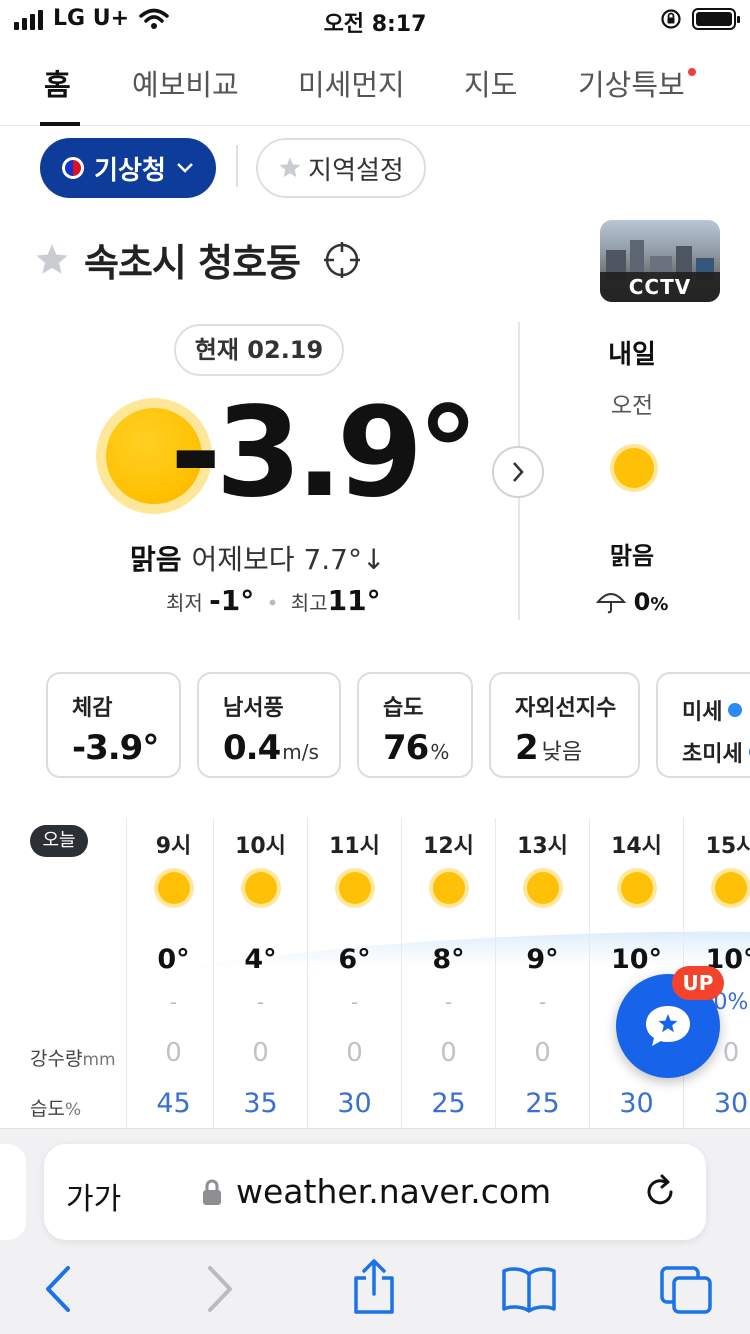 The image size is (750, 1334). Describe the element at coordinates (260, 959) in the screenshot. I see `hour-temp: 4°` at that location.